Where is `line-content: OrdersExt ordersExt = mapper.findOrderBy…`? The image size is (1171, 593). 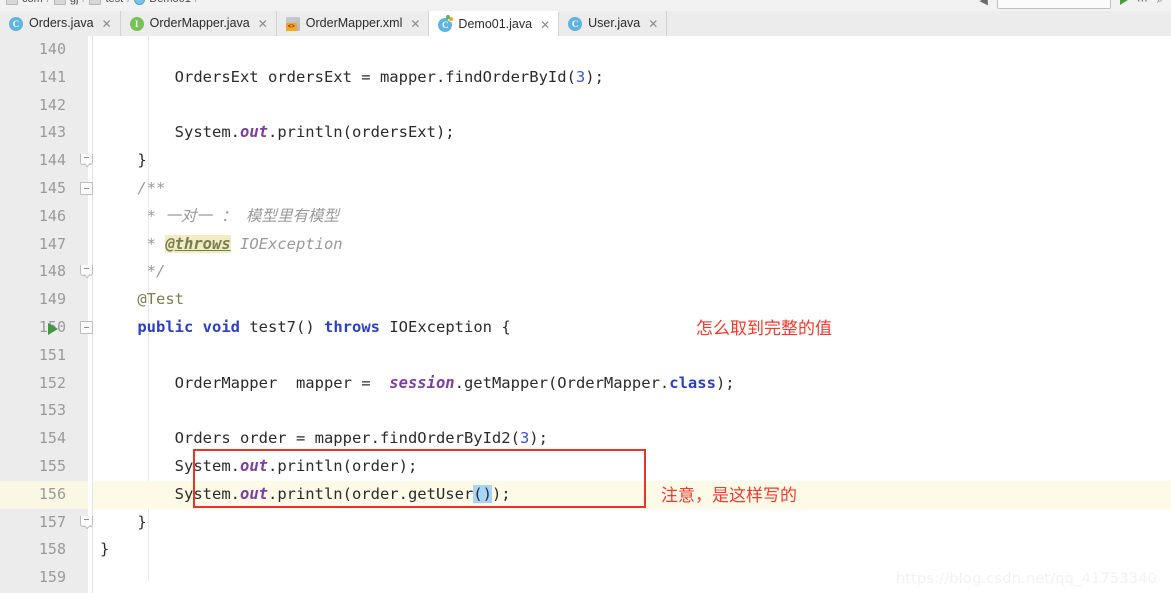
line-content: OrdersExt ordersExt = mapper.findOrderBy… is located at coordinates (632, 78).